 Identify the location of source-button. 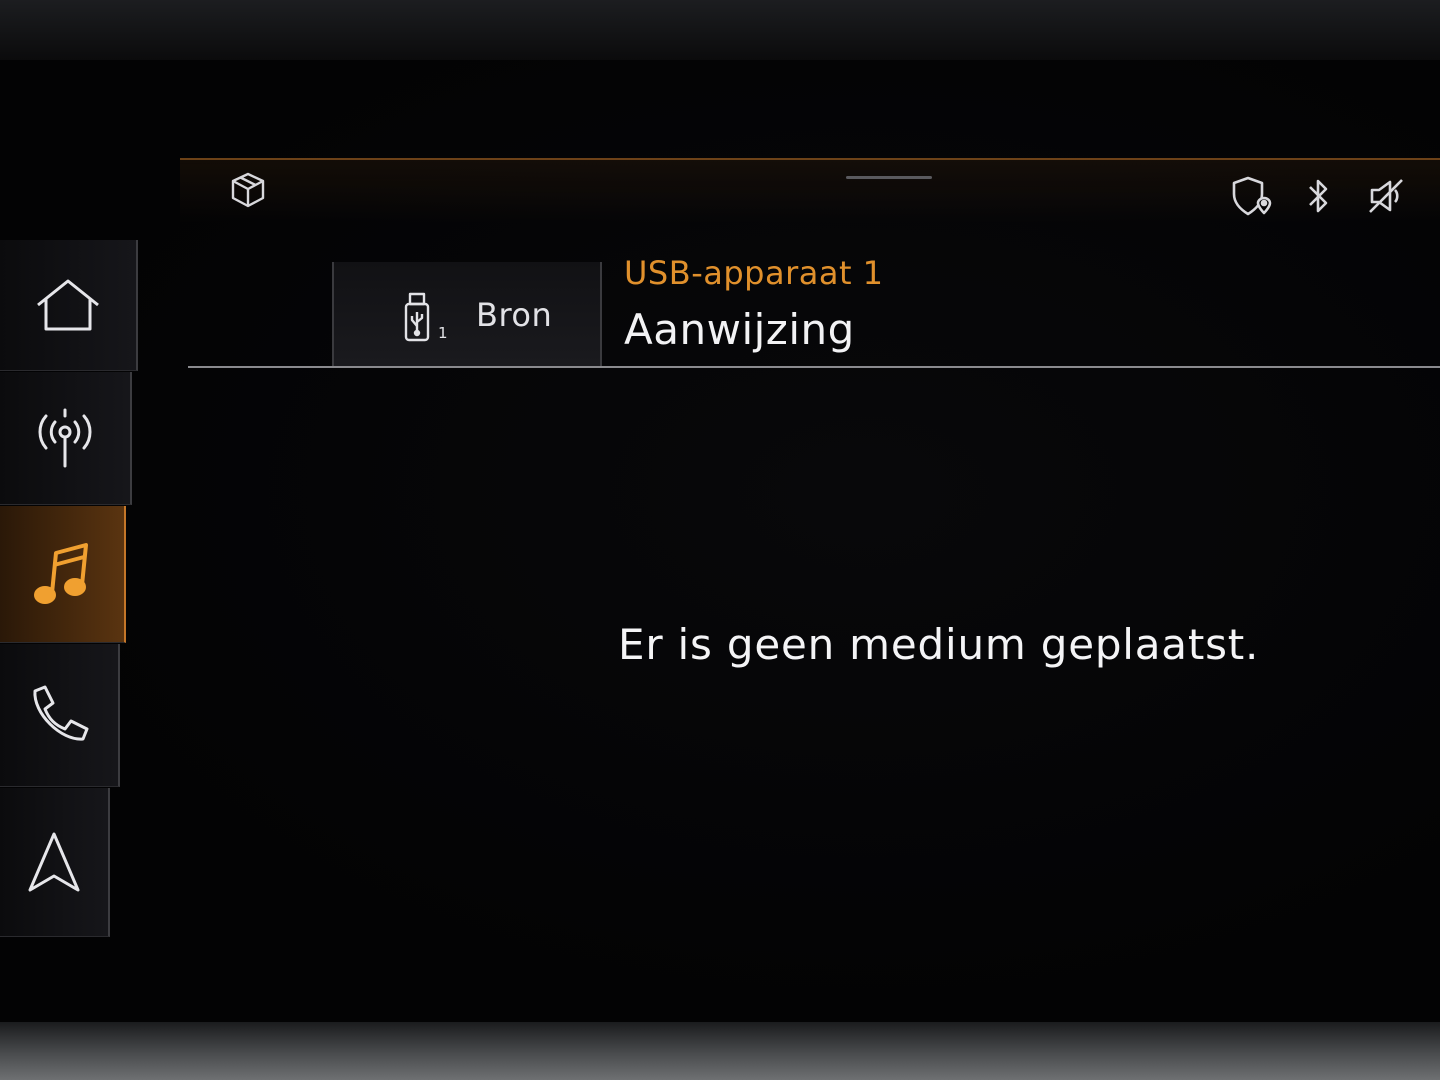
(467, 314).